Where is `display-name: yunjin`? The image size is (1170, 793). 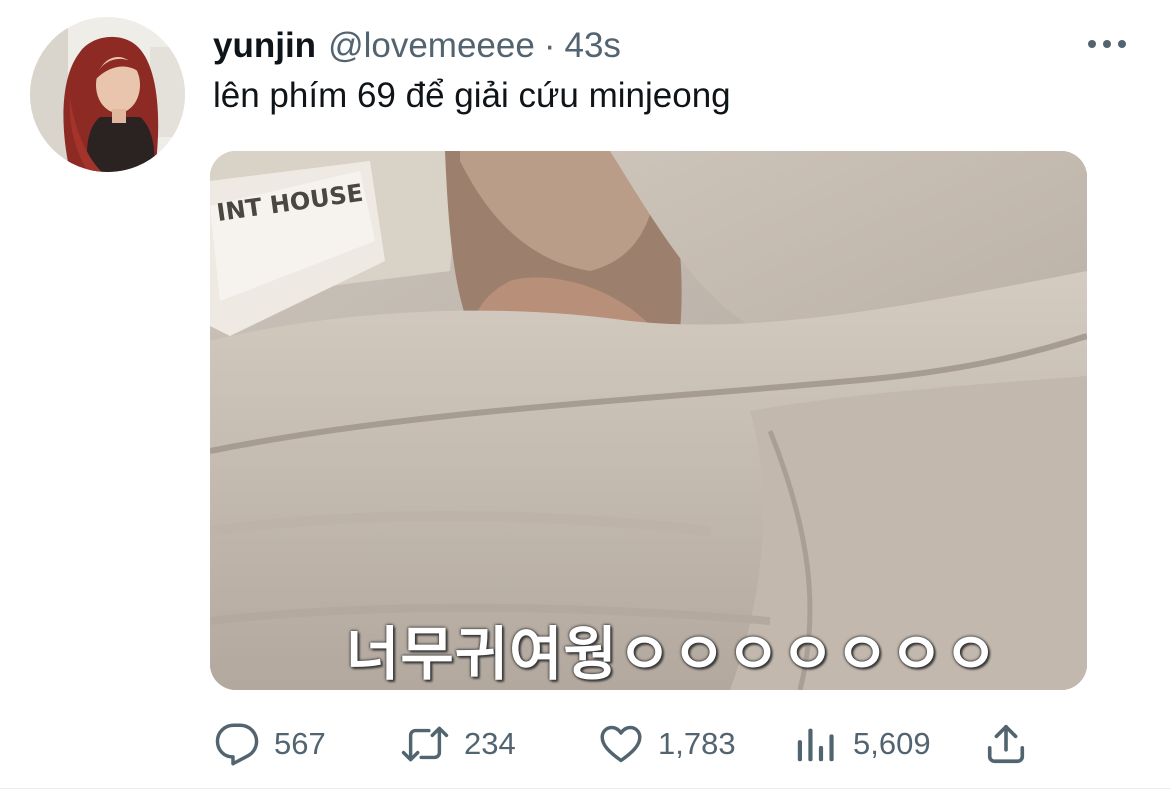
display-name: yunjin is located at coordinates (264, 46).